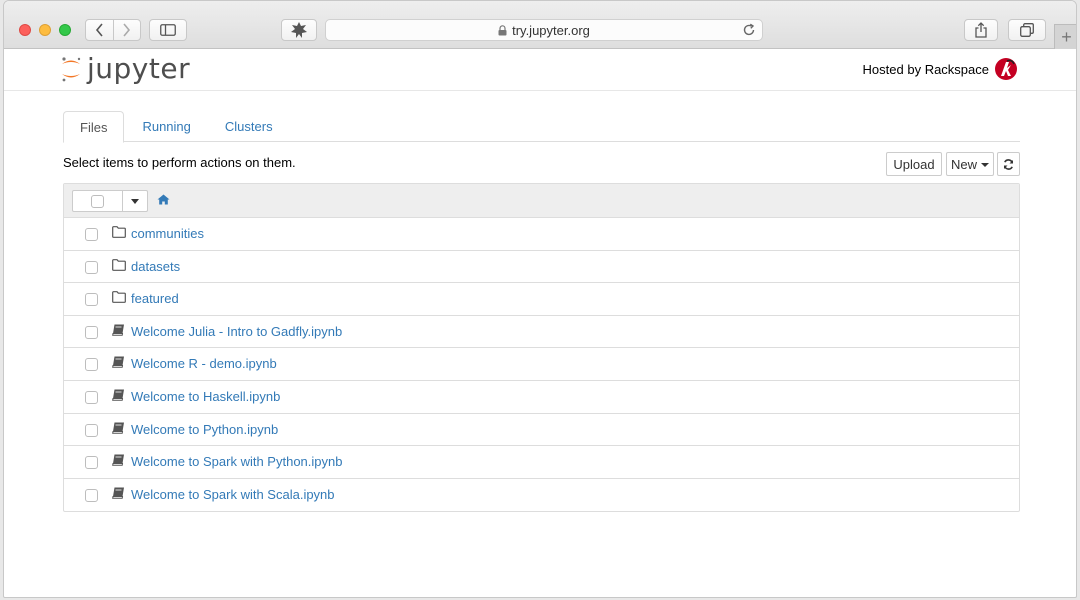 The height and width of the screenshot is (600, 1080). I want to click on tabs-icon, so click(1027, 30).